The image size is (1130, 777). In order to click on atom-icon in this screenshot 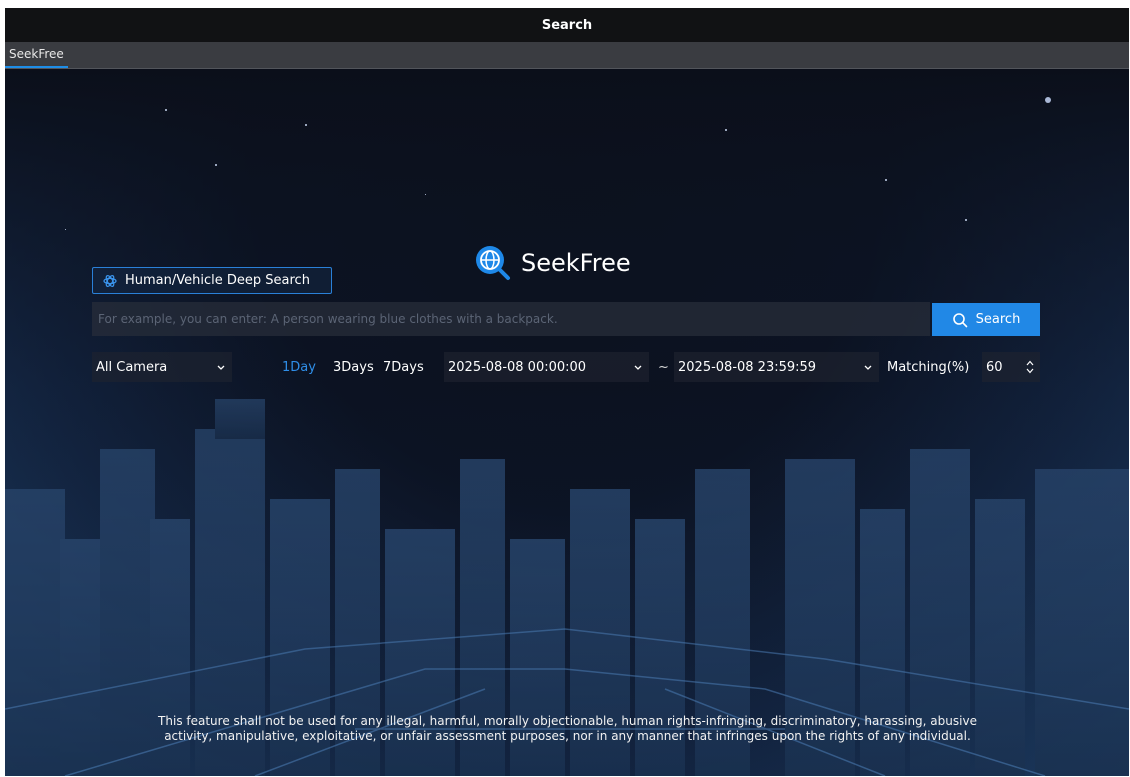, I will do `click(110, 280)`.